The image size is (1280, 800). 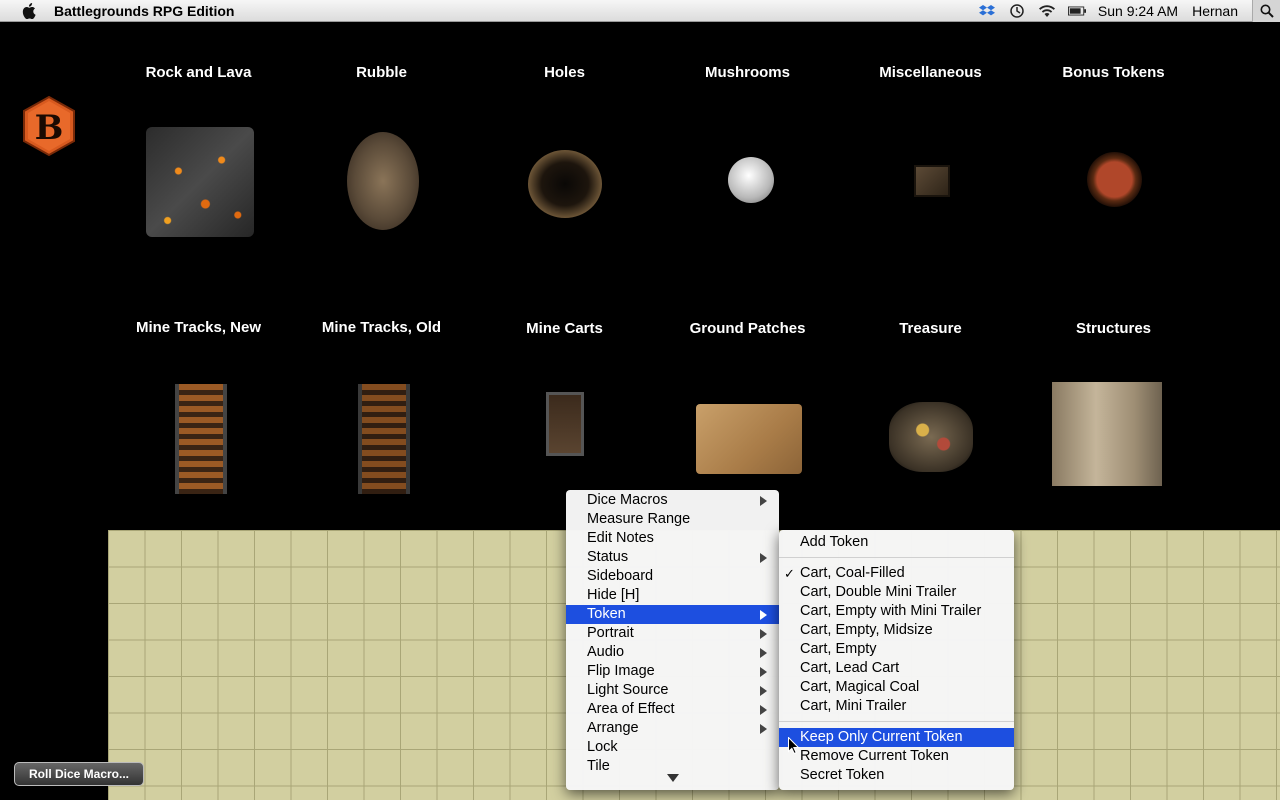 I want to click on app-logo-icon: B, so click(x=49, y=126).